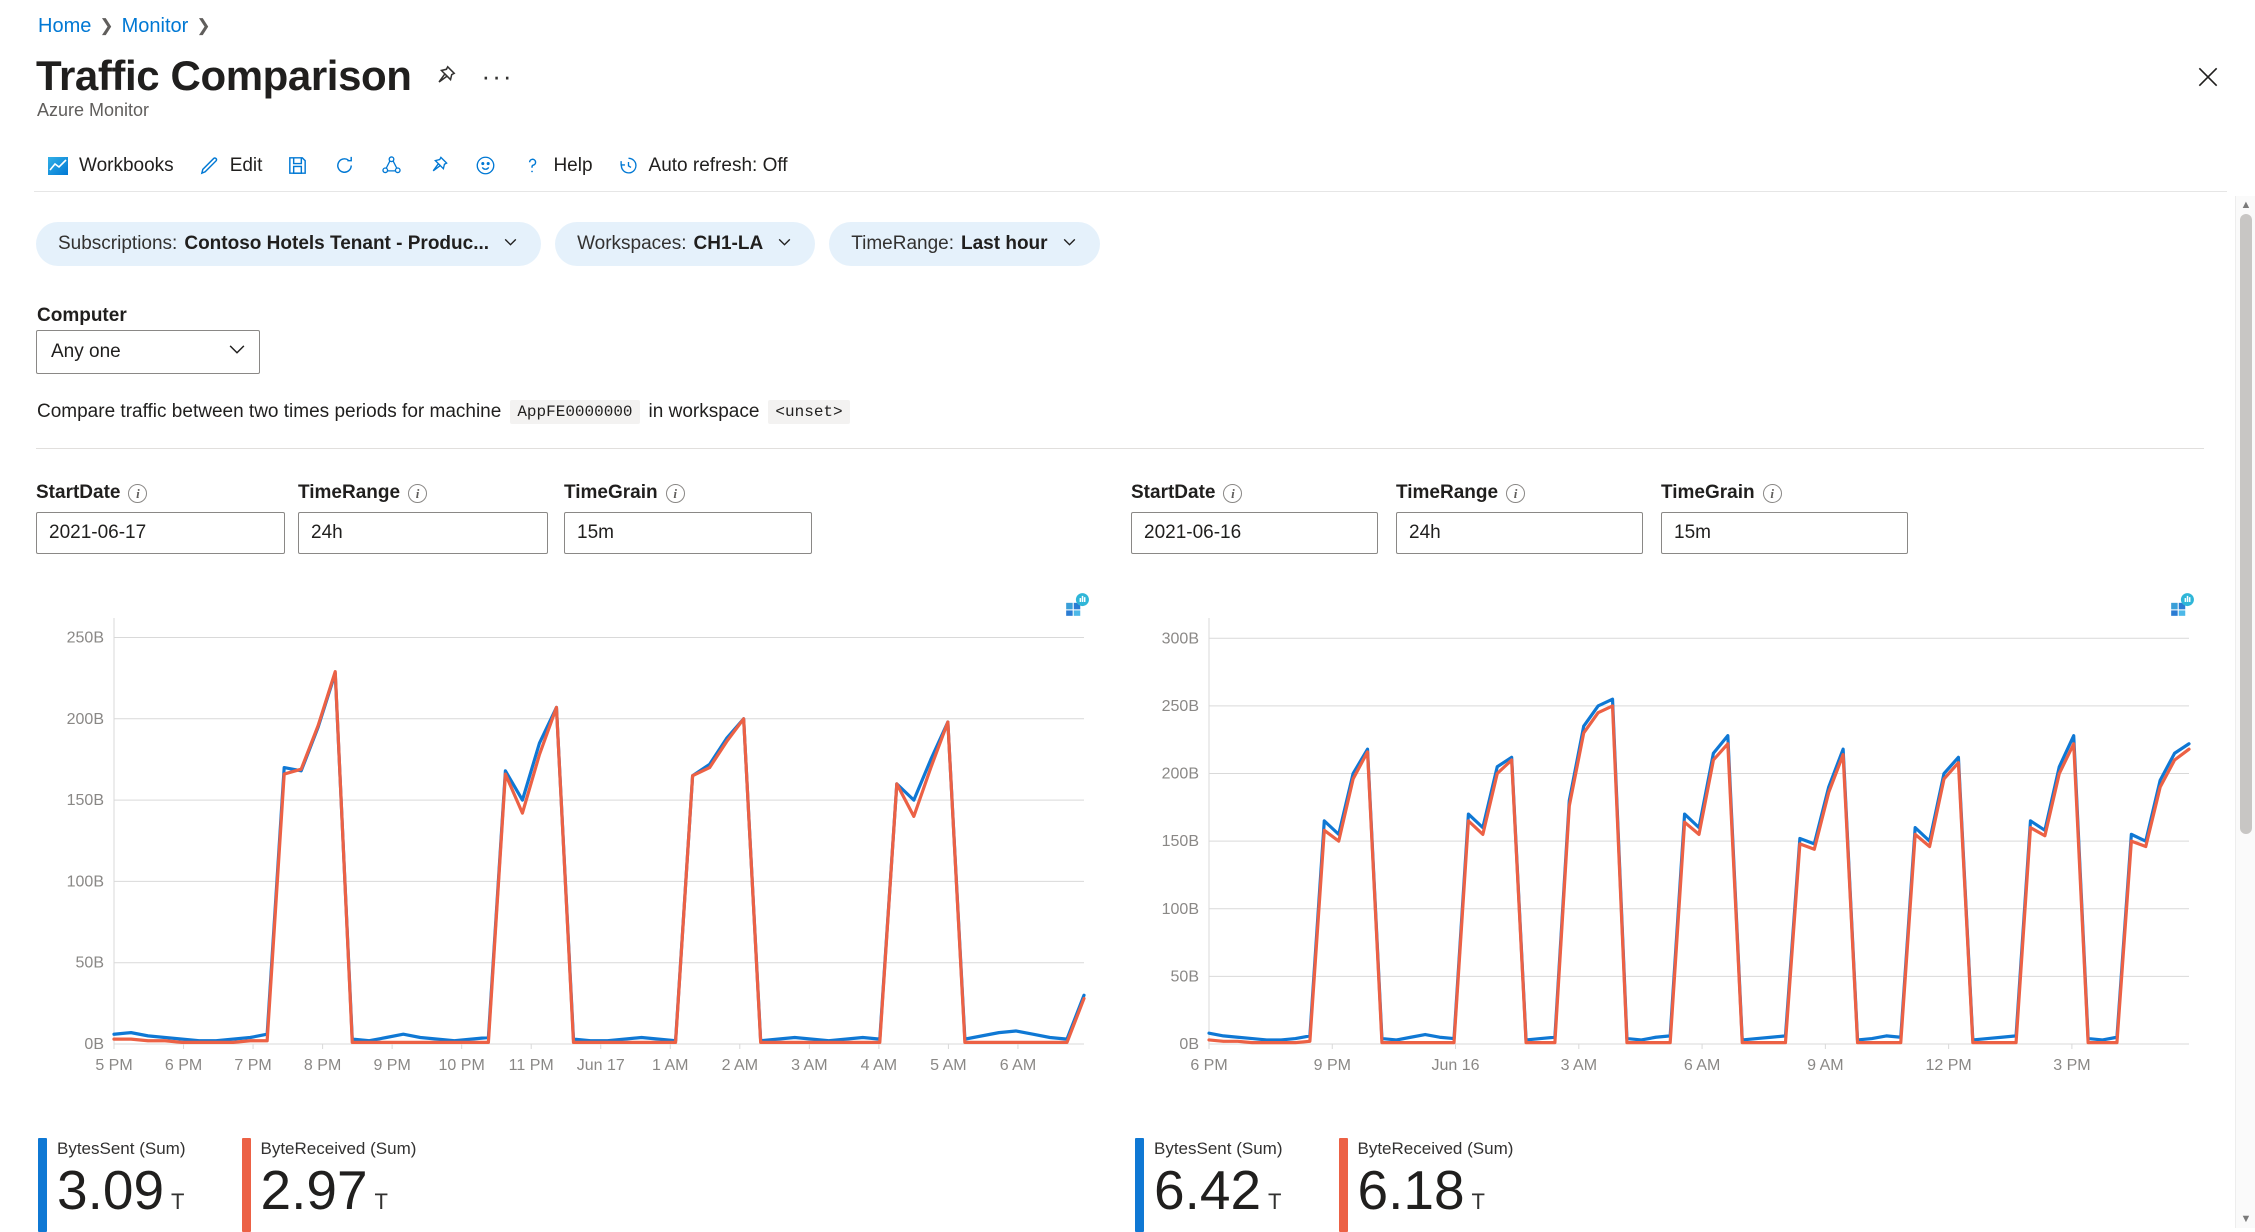 This screenshot has height=1232, width=2255. What do you see at coordinates (1254, 533) in the screenshot?
I see `right-param-startdate-input: 2021-06-16` at bounding box center [1254, 533].